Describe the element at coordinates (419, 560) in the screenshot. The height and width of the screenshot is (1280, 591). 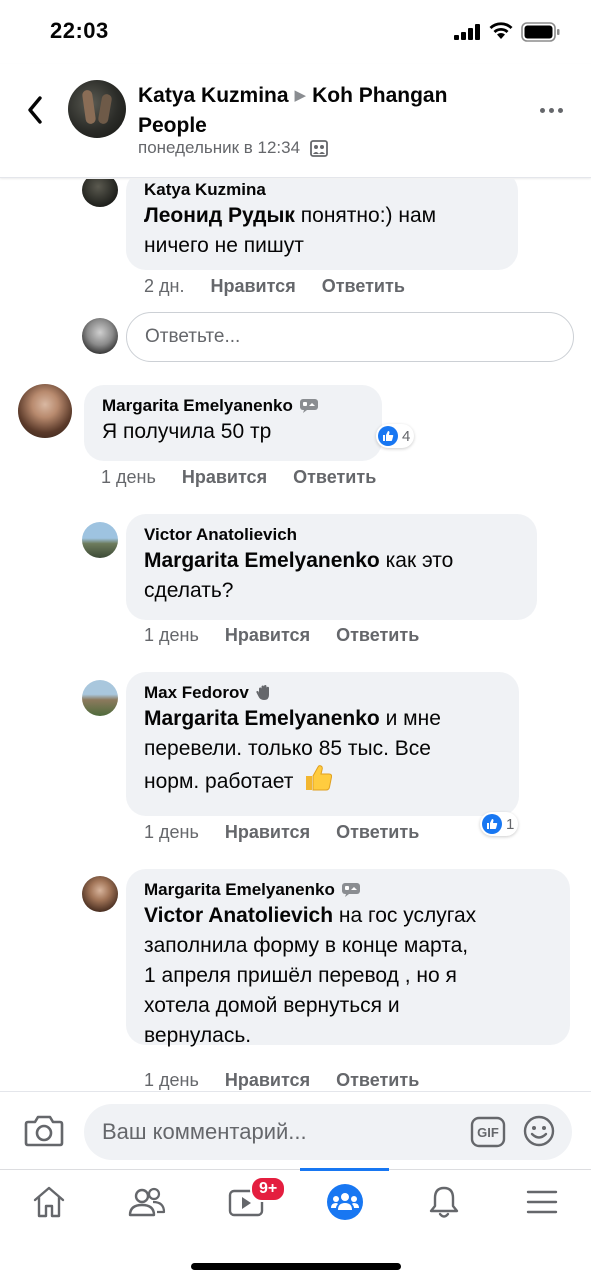
I see `comment-text-line: как это` at that location.